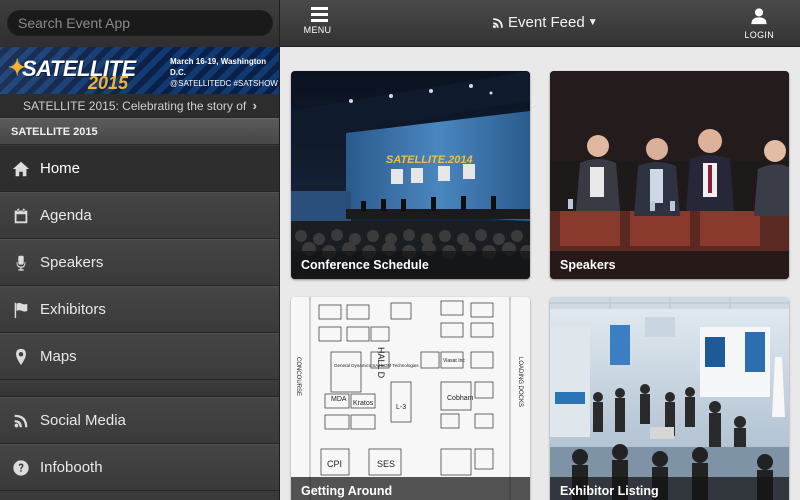  I want to click on logo-year: 2015, so click(108, 83).